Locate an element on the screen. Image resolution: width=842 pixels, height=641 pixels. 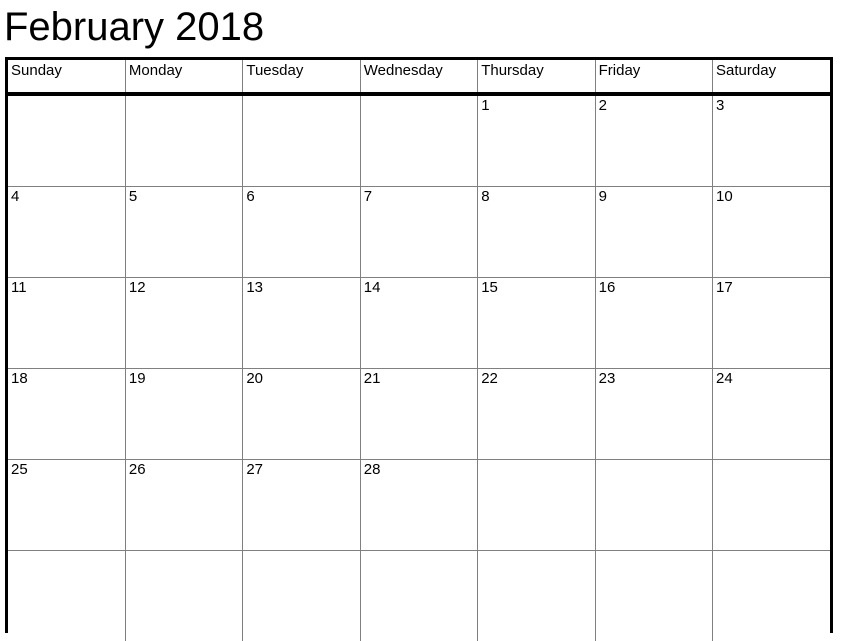
calendar-week-row: 25 26 27 28 is located at coordinates (419, 505).